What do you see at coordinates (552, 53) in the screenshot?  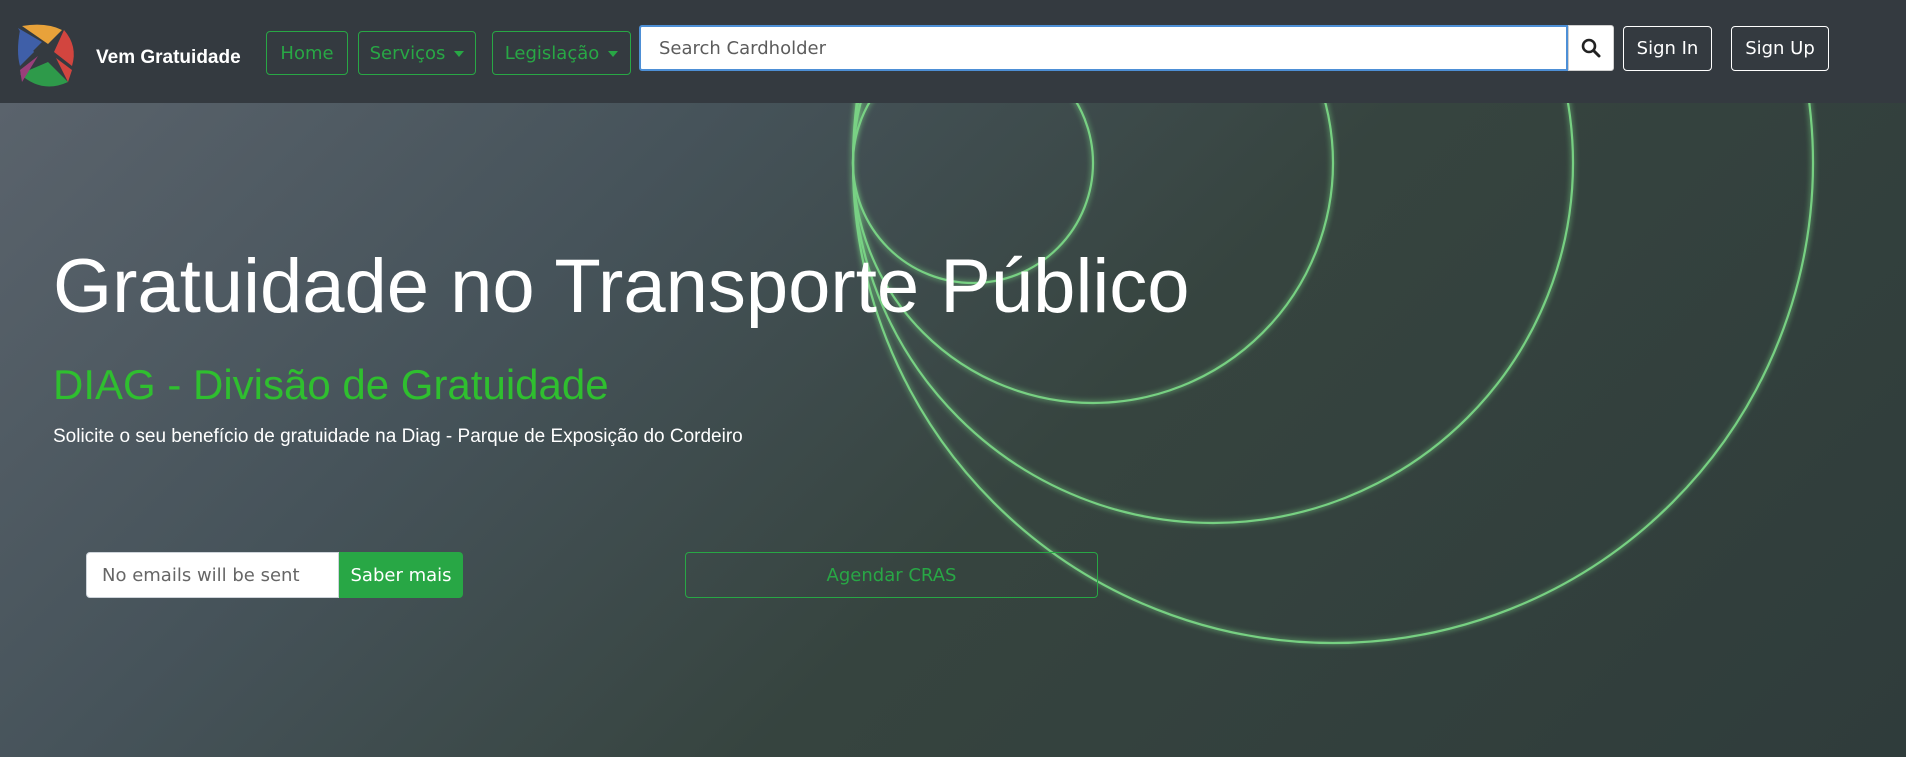 I see `legislacao-dropdown-label: Legislação` at bounding box center [552, 53].